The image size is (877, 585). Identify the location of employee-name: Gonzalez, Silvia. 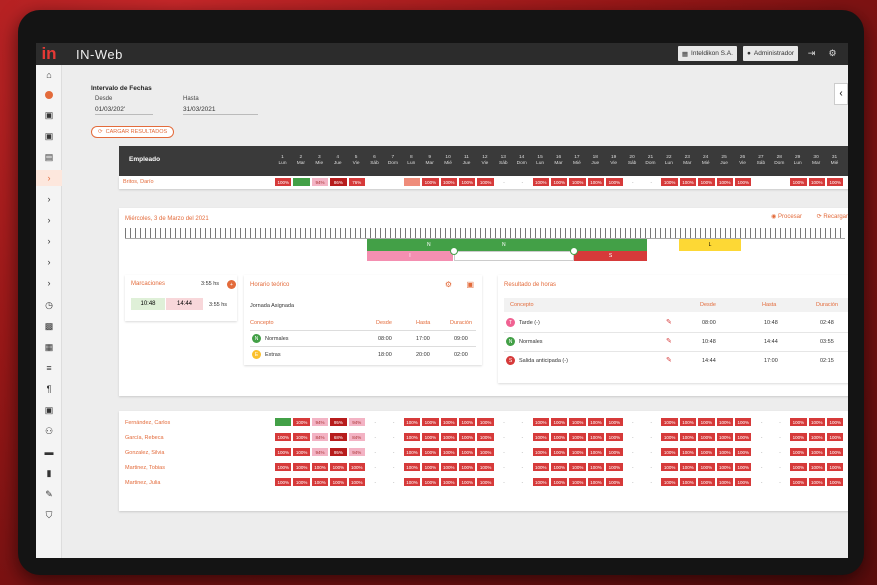
(144, 453).